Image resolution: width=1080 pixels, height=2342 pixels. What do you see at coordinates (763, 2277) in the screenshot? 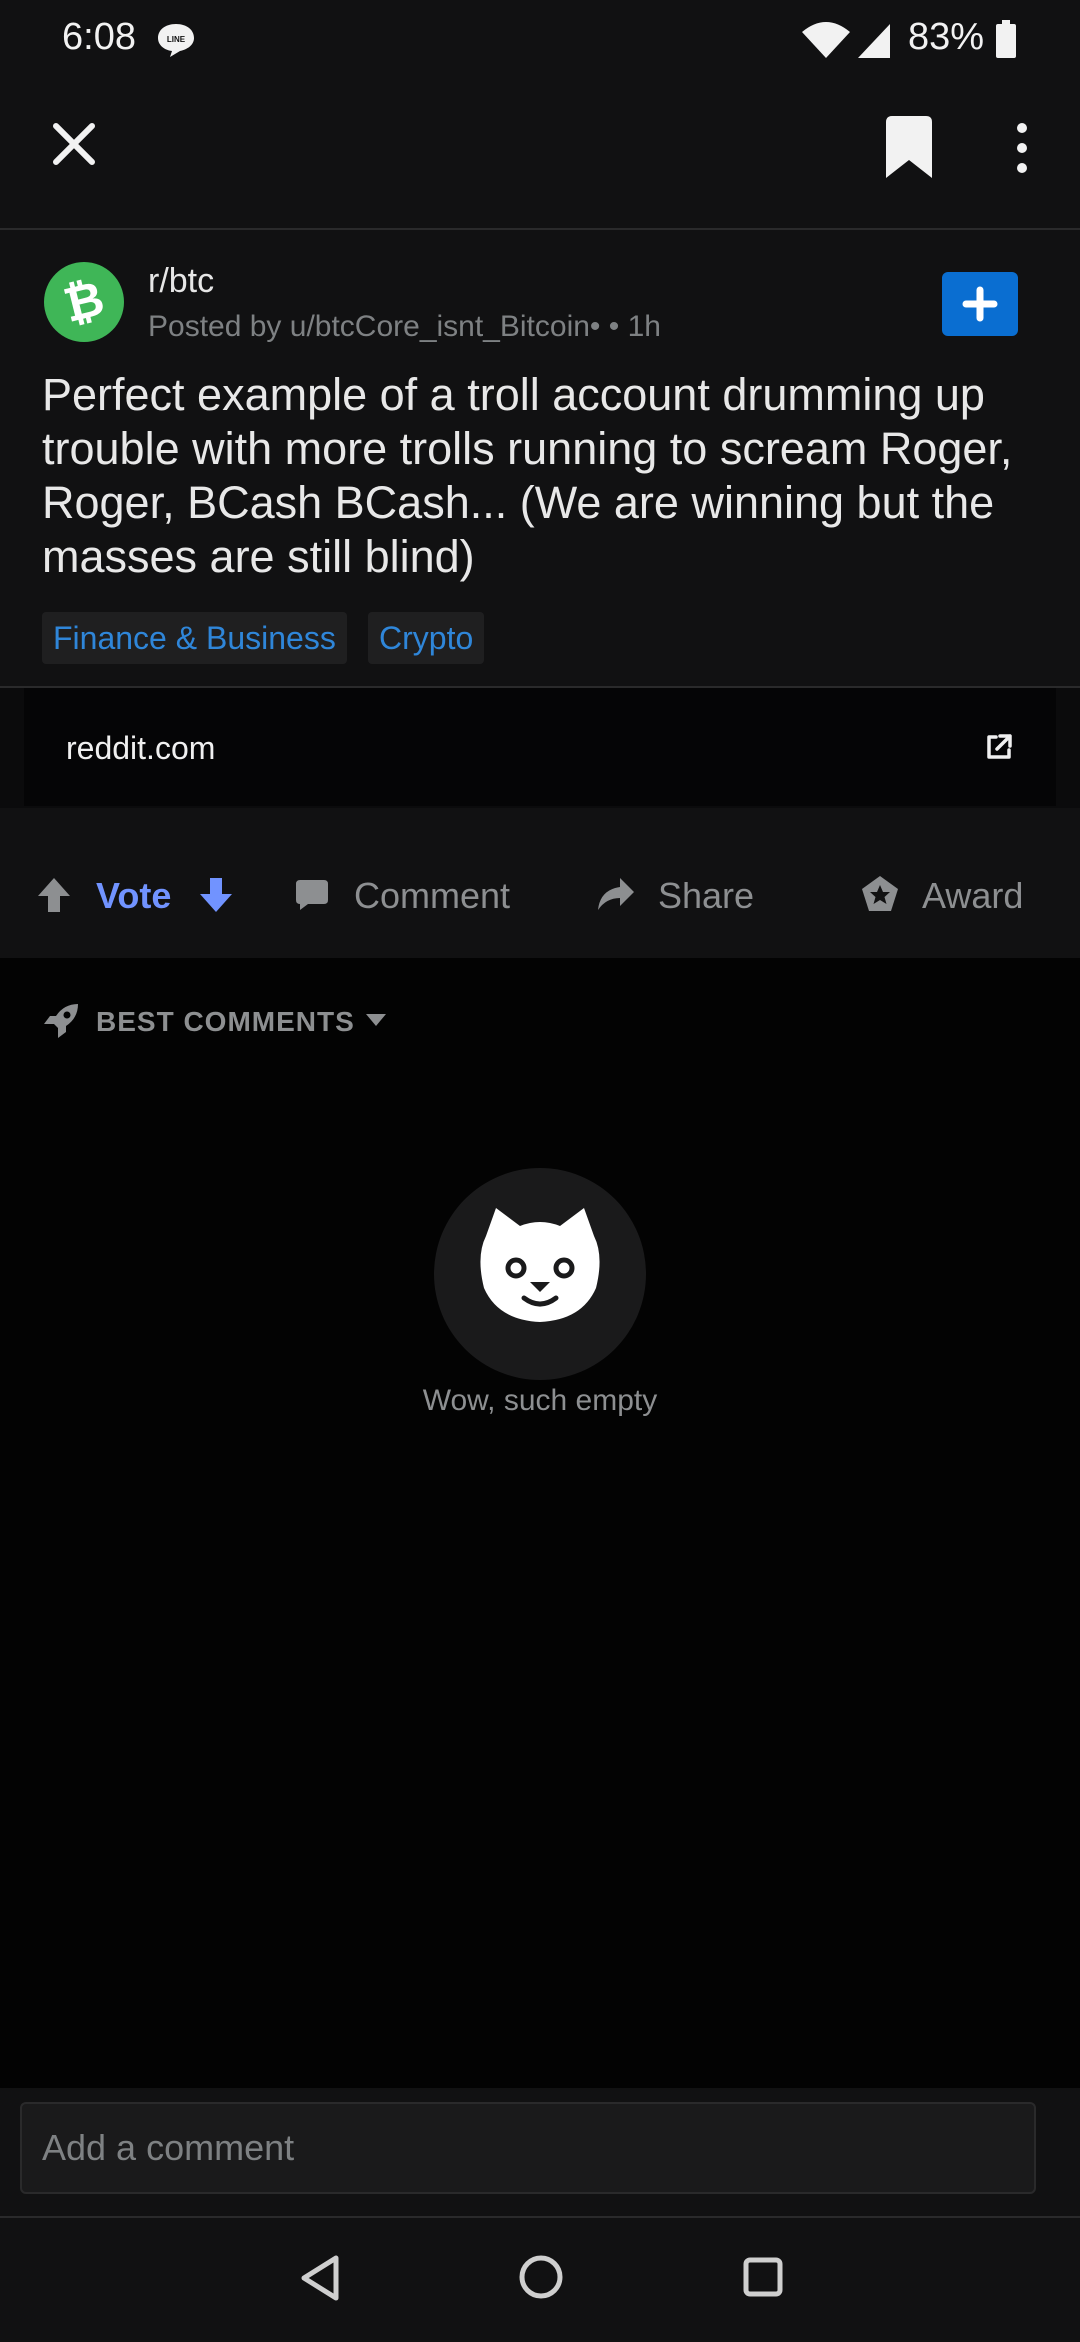
I see `recent-apps-icon` at bounding box center [763, 2277].